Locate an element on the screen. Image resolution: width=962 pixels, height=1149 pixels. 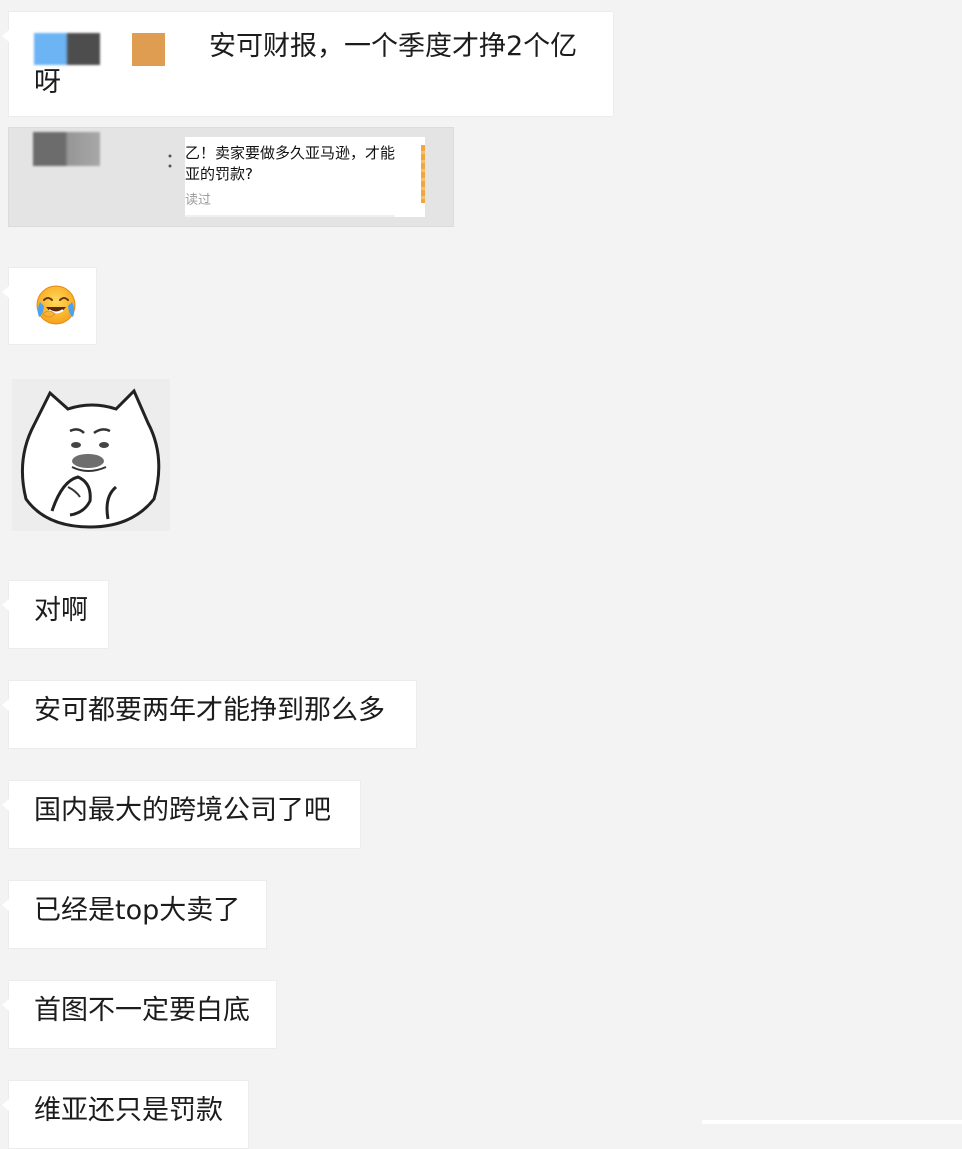
message-bubble-2: 对啊 is located at coordinates (55, 614).